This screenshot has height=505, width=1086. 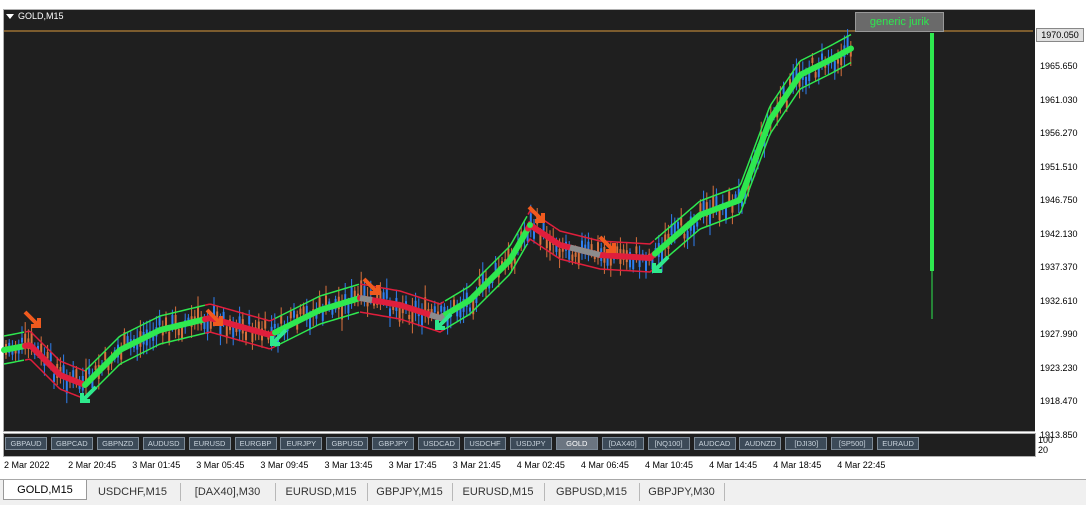 I want to click on price-level-label: 1956.270, so click(x=1059, y=133).